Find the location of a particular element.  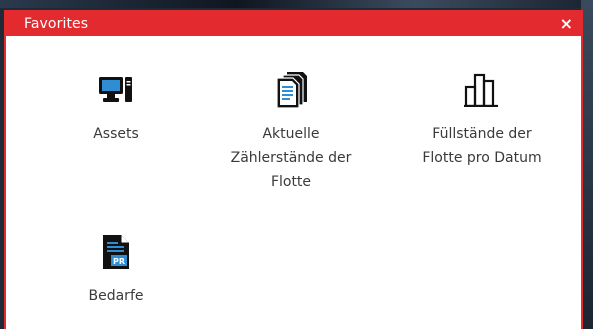

svg-text: PR is located at coordinates (119, 261).